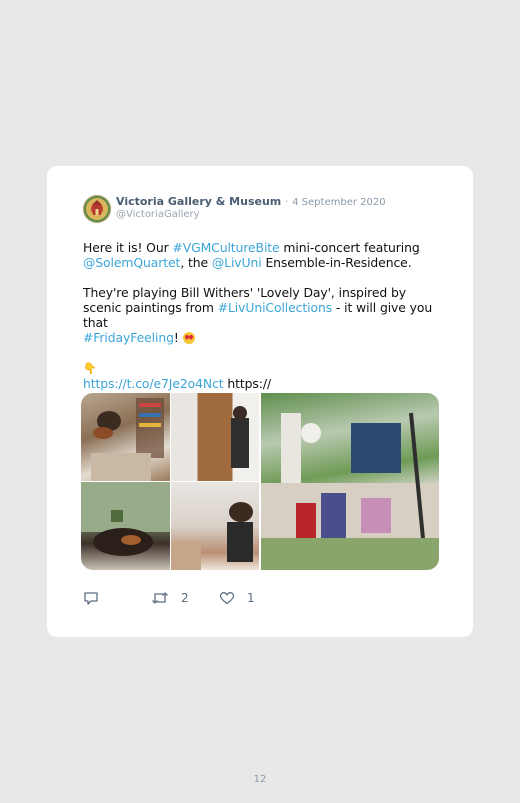 The width and height of the screenshot is (520, 803). What do you see at coordinates (176, 337) in the screenshot?
I see `text-segment: !` at bounding box center [176, 337].